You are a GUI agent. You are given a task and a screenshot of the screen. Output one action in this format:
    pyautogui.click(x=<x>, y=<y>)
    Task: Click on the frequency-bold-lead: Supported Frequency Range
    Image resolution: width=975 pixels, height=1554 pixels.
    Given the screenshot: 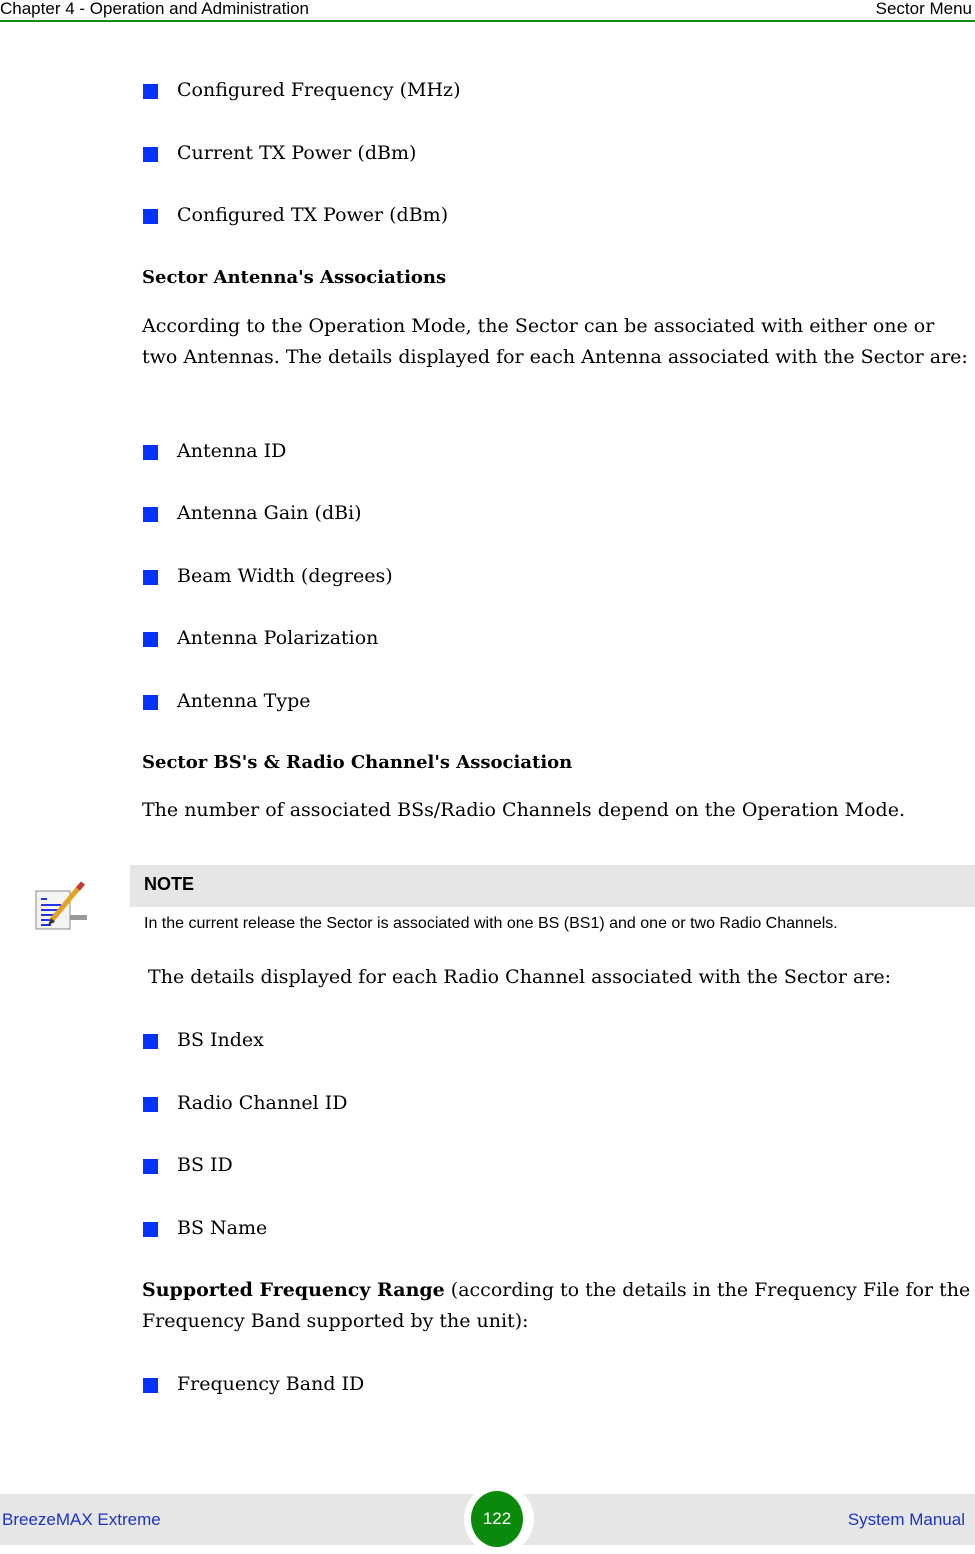 What is the action you would take?
    pyautogui.click(x=293, y=1290)
    